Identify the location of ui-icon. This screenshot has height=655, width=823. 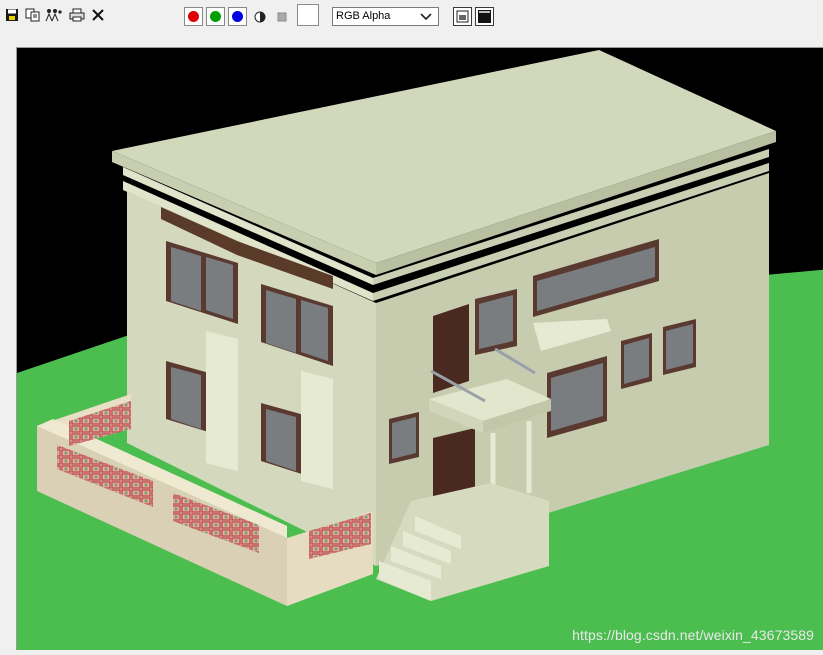
(484, 16).